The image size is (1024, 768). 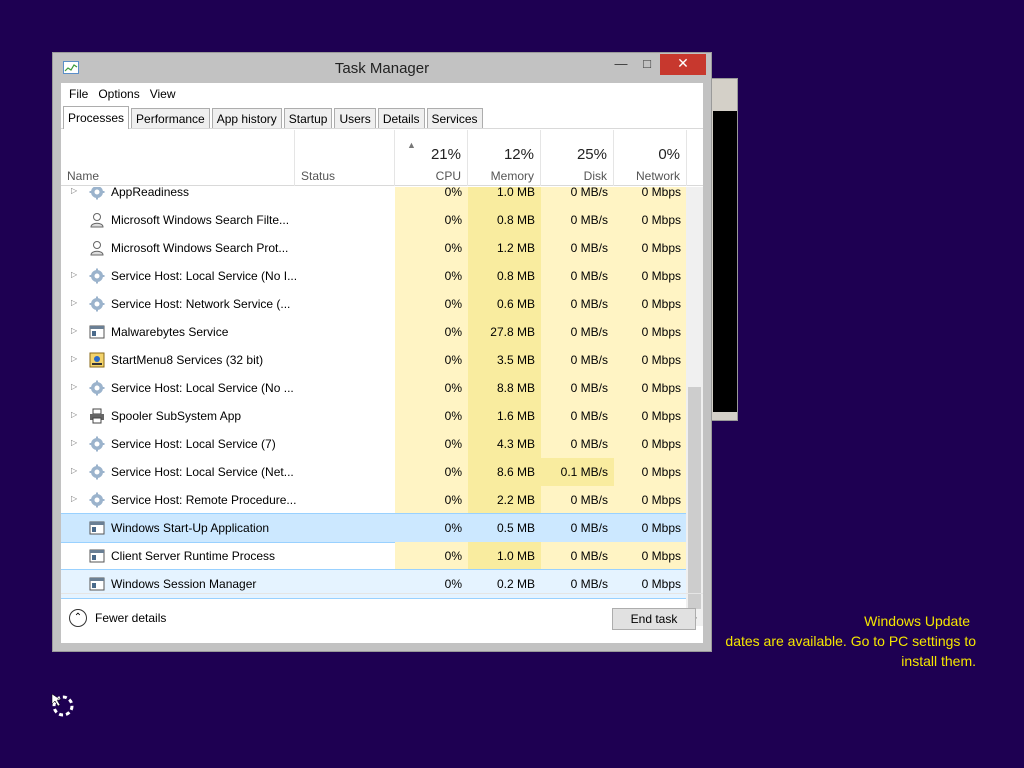 What do you see at coordinates (165, 94) in the screenshot?
I see `menu-view: View` at bounding box center [165, 94].